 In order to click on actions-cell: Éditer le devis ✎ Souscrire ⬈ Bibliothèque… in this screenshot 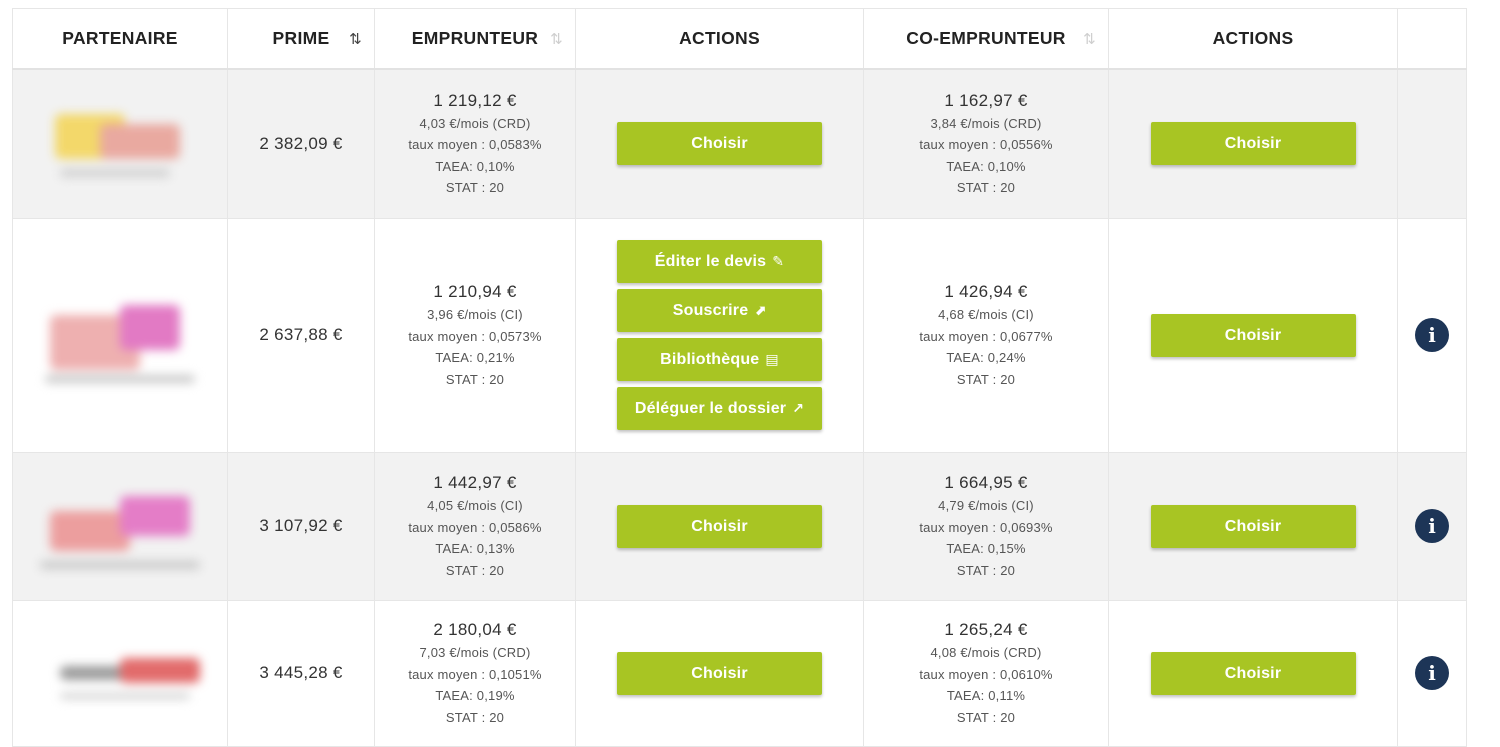, I will do `click(719, 335)`.